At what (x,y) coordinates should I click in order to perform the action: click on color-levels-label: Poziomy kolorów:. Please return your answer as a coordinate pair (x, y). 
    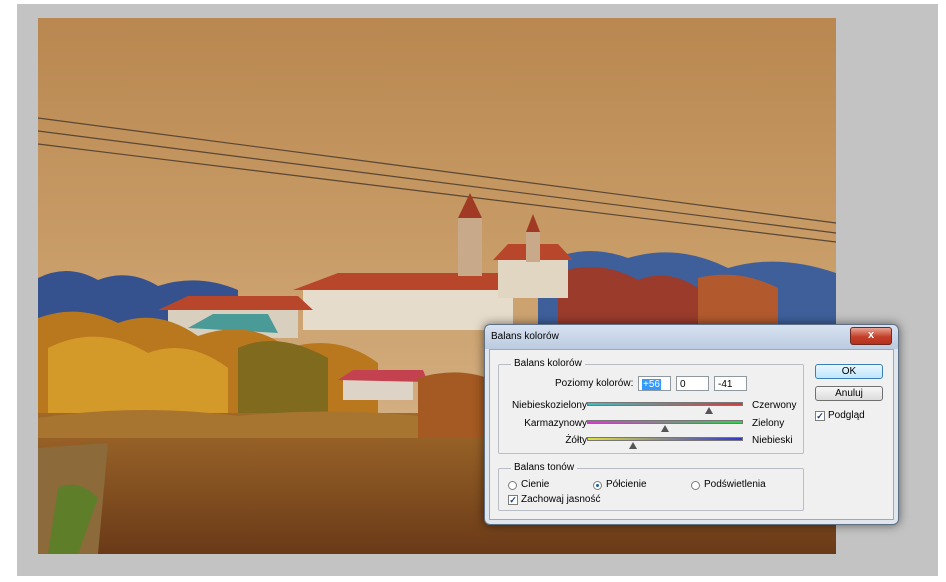
    Looking at the image, I should click on (594, 383).